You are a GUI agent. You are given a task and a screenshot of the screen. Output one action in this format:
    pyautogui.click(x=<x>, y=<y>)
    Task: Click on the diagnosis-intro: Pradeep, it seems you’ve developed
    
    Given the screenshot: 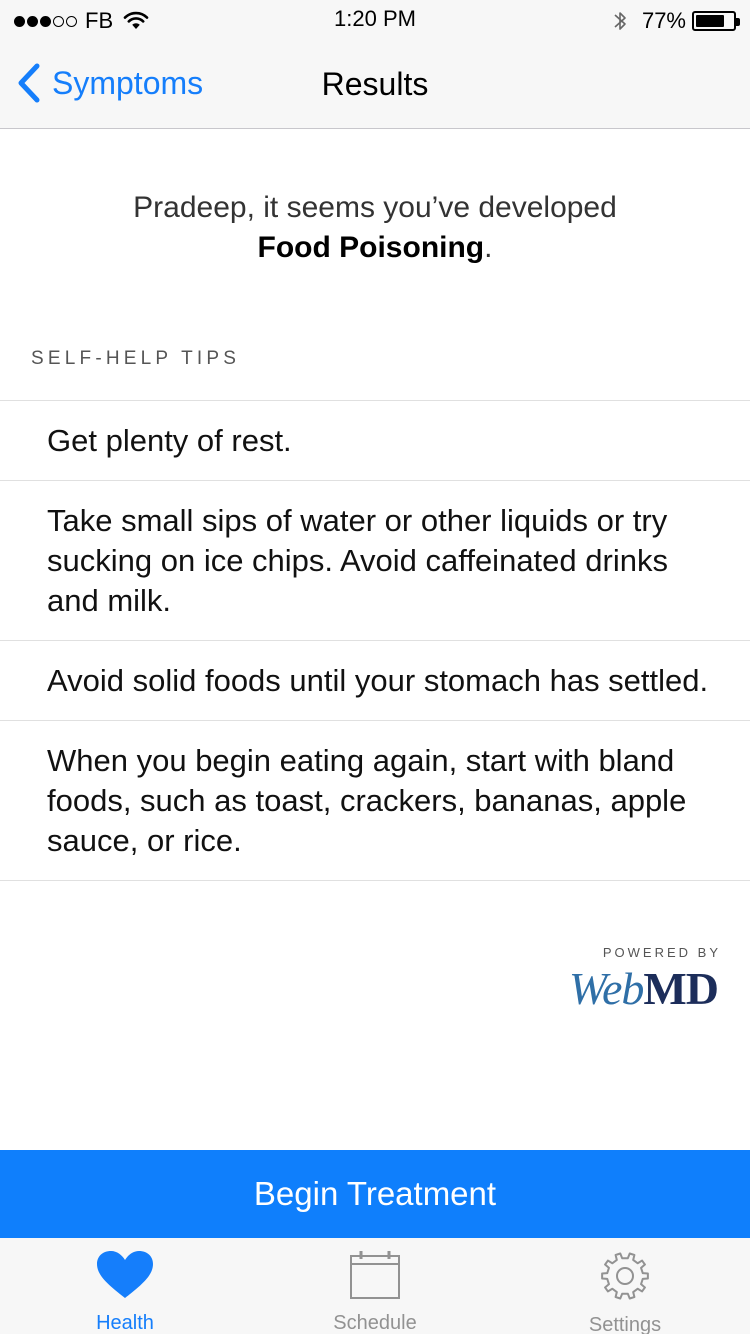 What is the action you would take?
    pyautogui.click(x=375, y=207)
    